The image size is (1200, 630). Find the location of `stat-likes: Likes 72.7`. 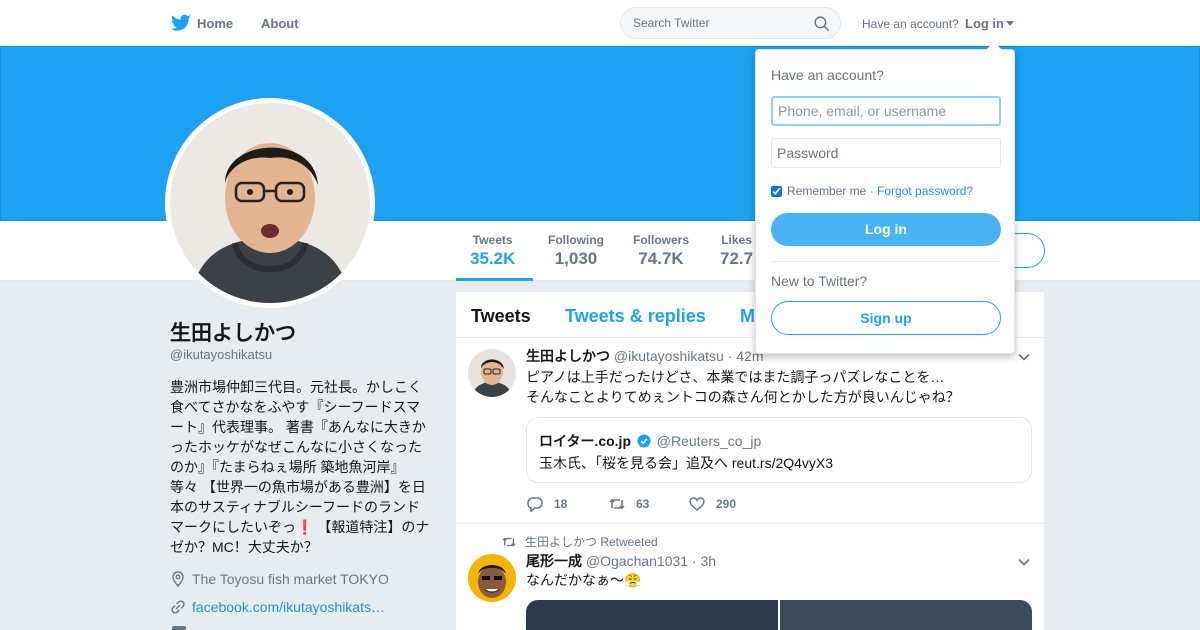

stat-likes: Likes 72.7 is located at coordinates (736, 251).